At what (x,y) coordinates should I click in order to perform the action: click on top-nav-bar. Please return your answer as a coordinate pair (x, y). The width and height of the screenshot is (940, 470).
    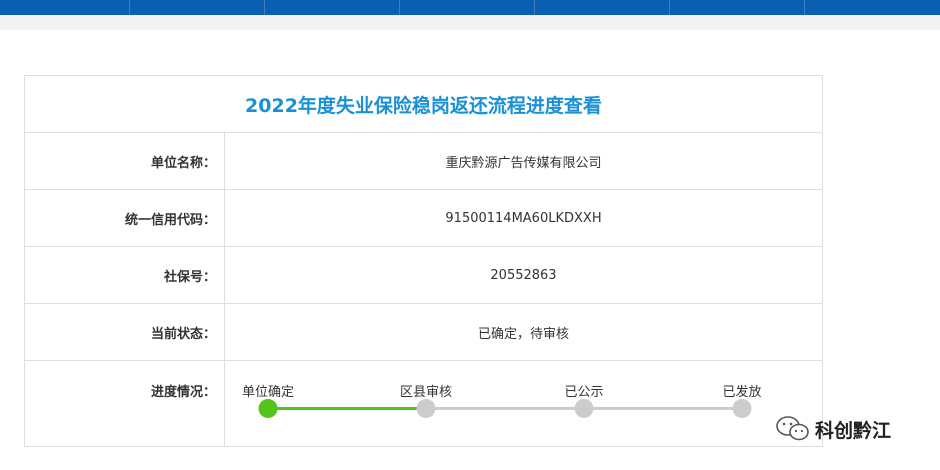
    Looking at the image, I should click on (470, 7).